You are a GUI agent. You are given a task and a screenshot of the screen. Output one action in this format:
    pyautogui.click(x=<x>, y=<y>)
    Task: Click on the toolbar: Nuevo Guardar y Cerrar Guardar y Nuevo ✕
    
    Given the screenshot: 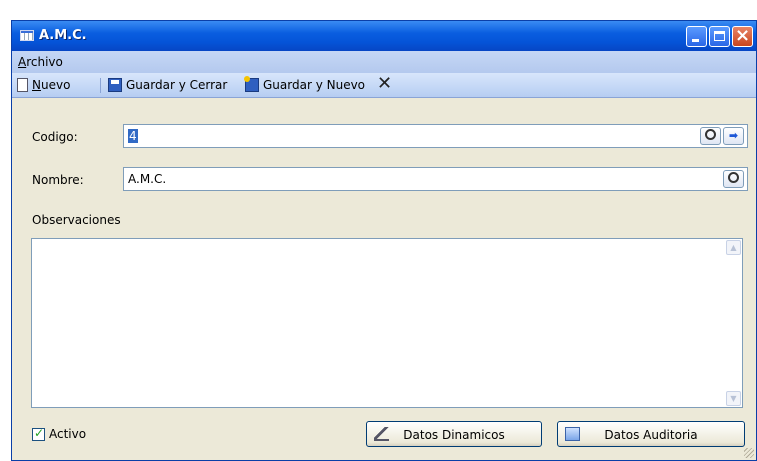 What is the action you would take?
    pyautogui.click(x=384, y=85)
    